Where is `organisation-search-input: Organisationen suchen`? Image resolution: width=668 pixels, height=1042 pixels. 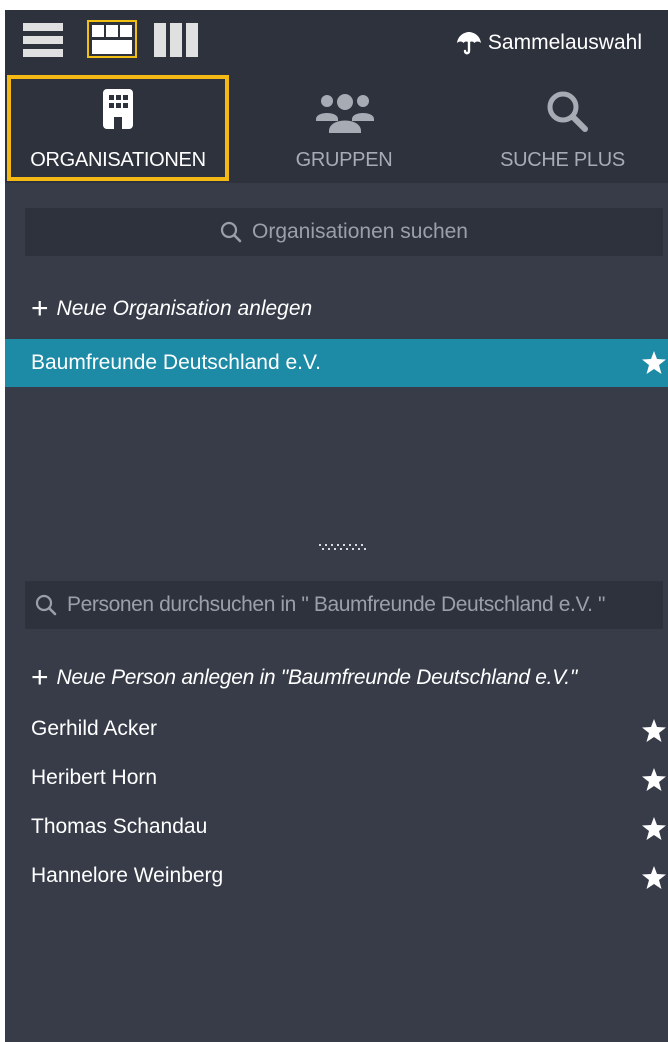
organisation-search-input: Organisationen suchen is located at coordinates (344, 232).